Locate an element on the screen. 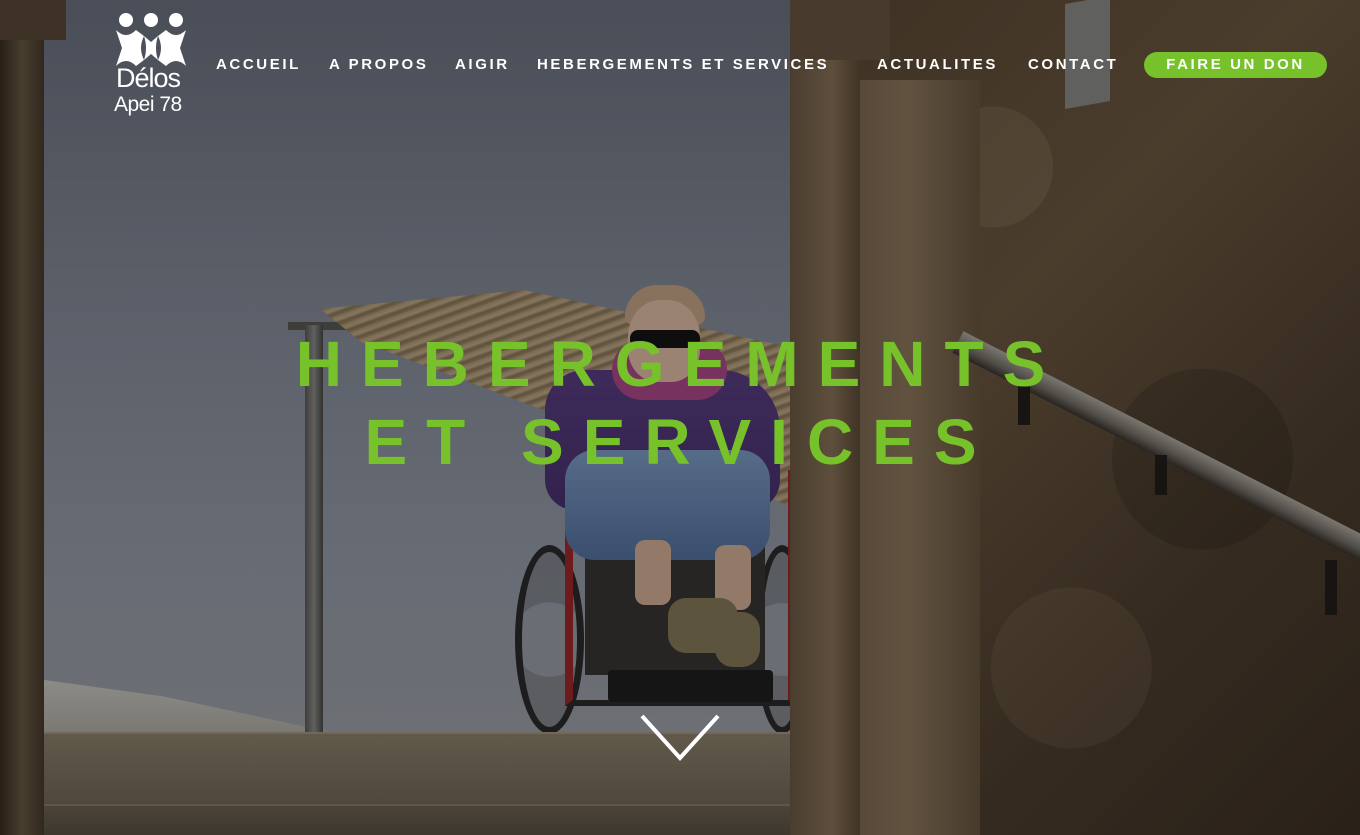 The image size is (1360, 835). logo-name: Délos is located at coordinates (148, 78).